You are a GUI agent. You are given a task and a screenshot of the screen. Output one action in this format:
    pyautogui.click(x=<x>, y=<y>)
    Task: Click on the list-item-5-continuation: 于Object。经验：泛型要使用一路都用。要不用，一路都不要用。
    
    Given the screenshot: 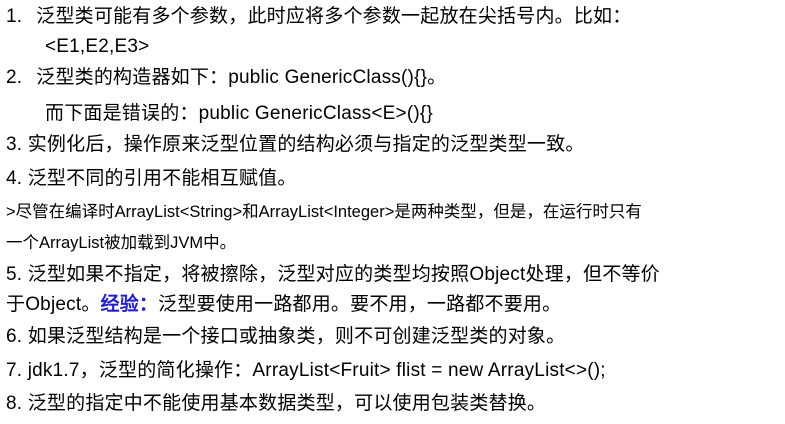 What is the action you would take?
    pyautogui.click(x=283, y=305)
    